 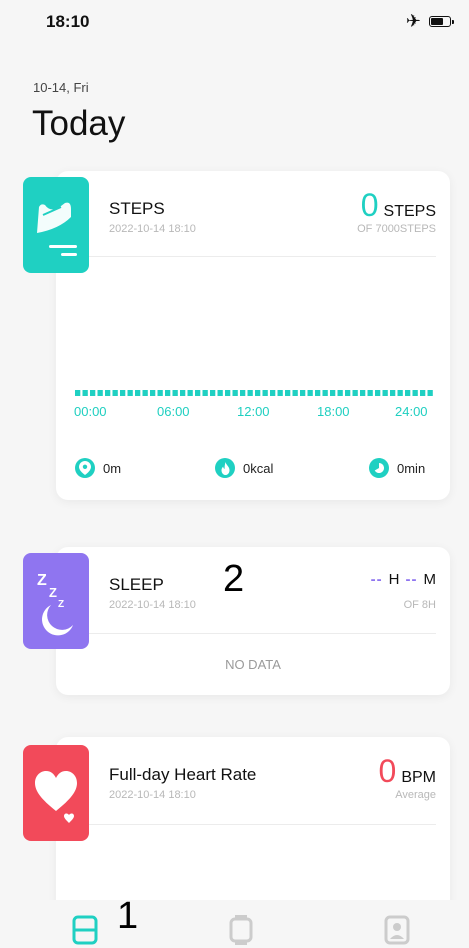 I want to click on status-icons: ✈, so click(x=429, y=21).